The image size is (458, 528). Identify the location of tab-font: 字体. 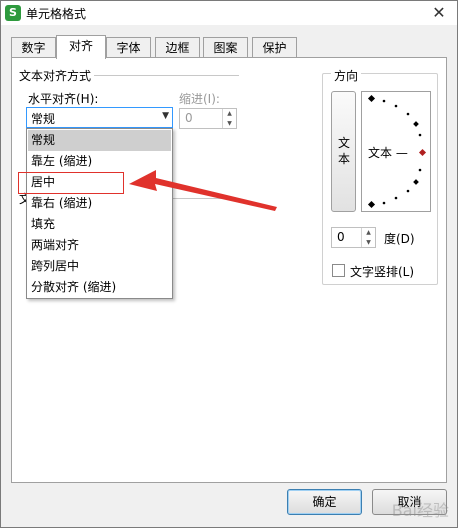
(128, 47).